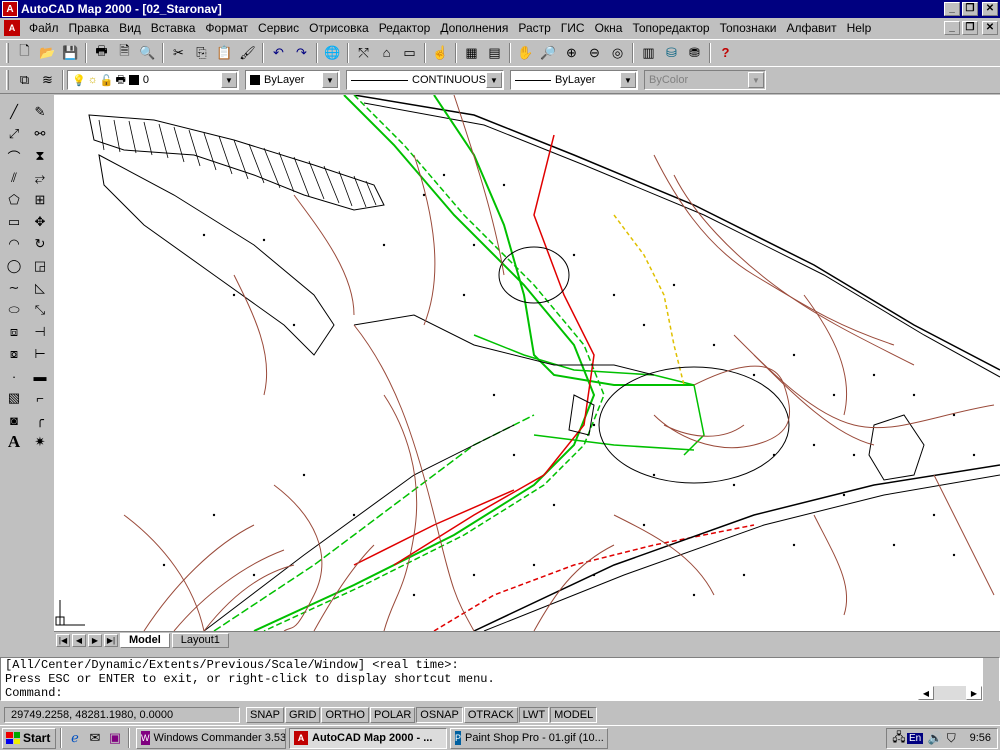  I want to click on last-tab-icon: ▶|, so click(111, 640).